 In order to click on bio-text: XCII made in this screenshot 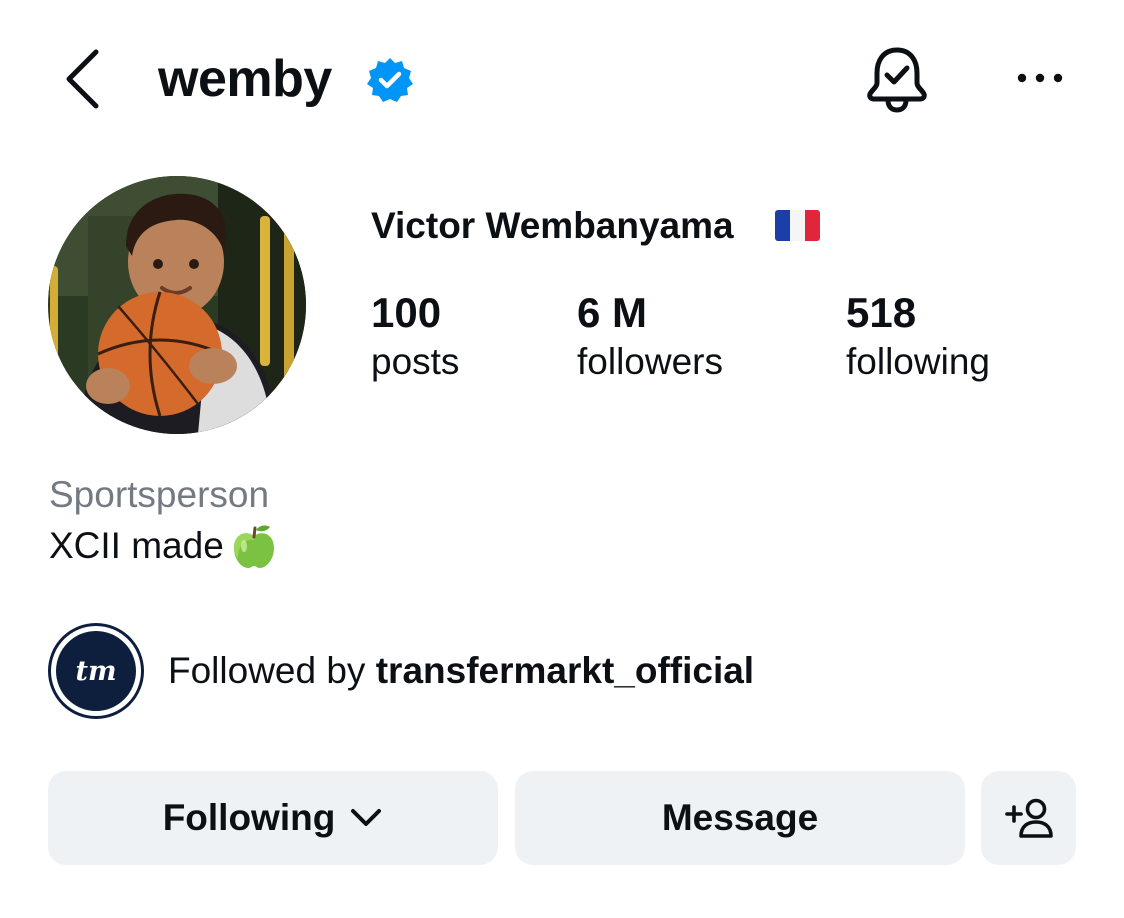, I will do `click(136, 545)`.